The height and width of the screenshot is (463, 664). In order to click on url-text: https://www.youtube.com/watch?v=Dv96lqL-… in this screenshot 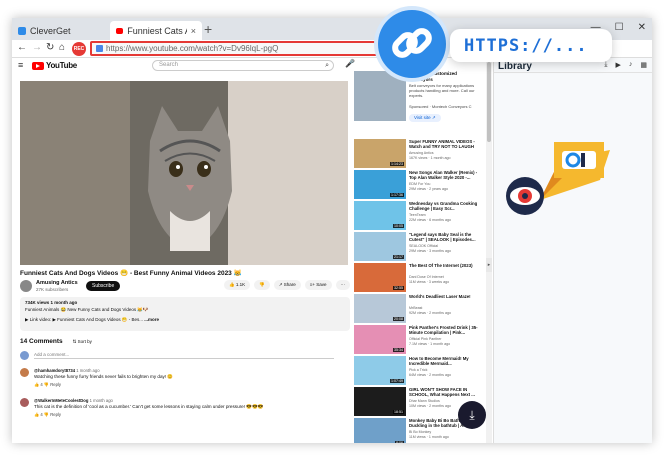, I will do `click(192, 48)`.